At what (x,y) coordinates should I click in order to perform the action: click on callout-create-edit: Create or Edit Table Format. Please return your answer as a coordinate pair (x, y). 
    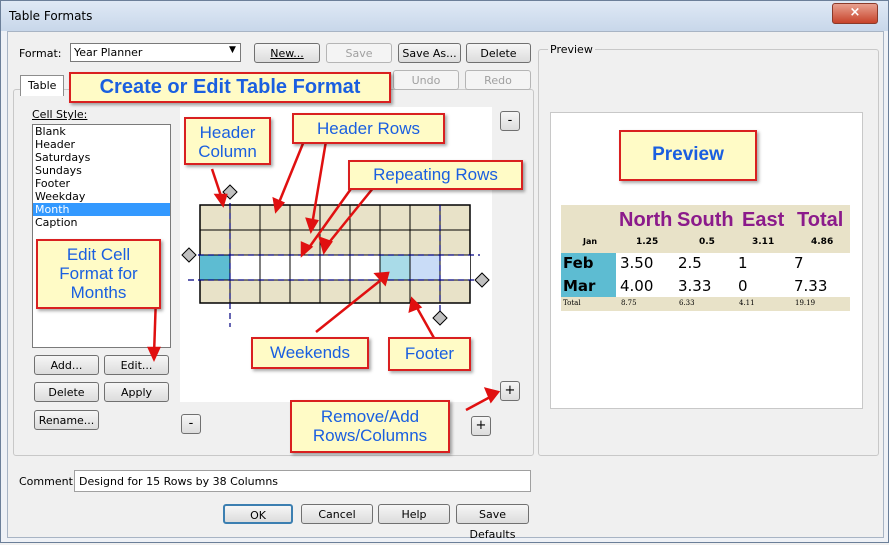
    Looking at the image, I should click on (230, 87).